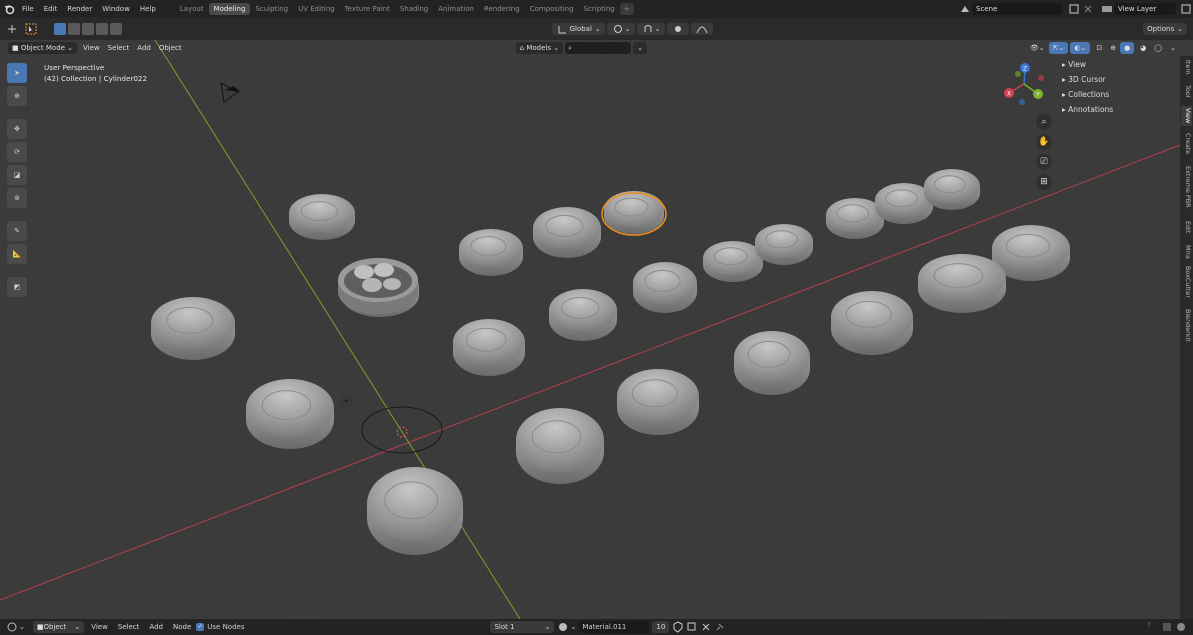 The width and height of the screenshot is (1193, 635). What do you see at coordinates (1037, 48) in the screenshot?
I see `visibility-dropdown: 👁⌄` at bounding box center [1037, 48].